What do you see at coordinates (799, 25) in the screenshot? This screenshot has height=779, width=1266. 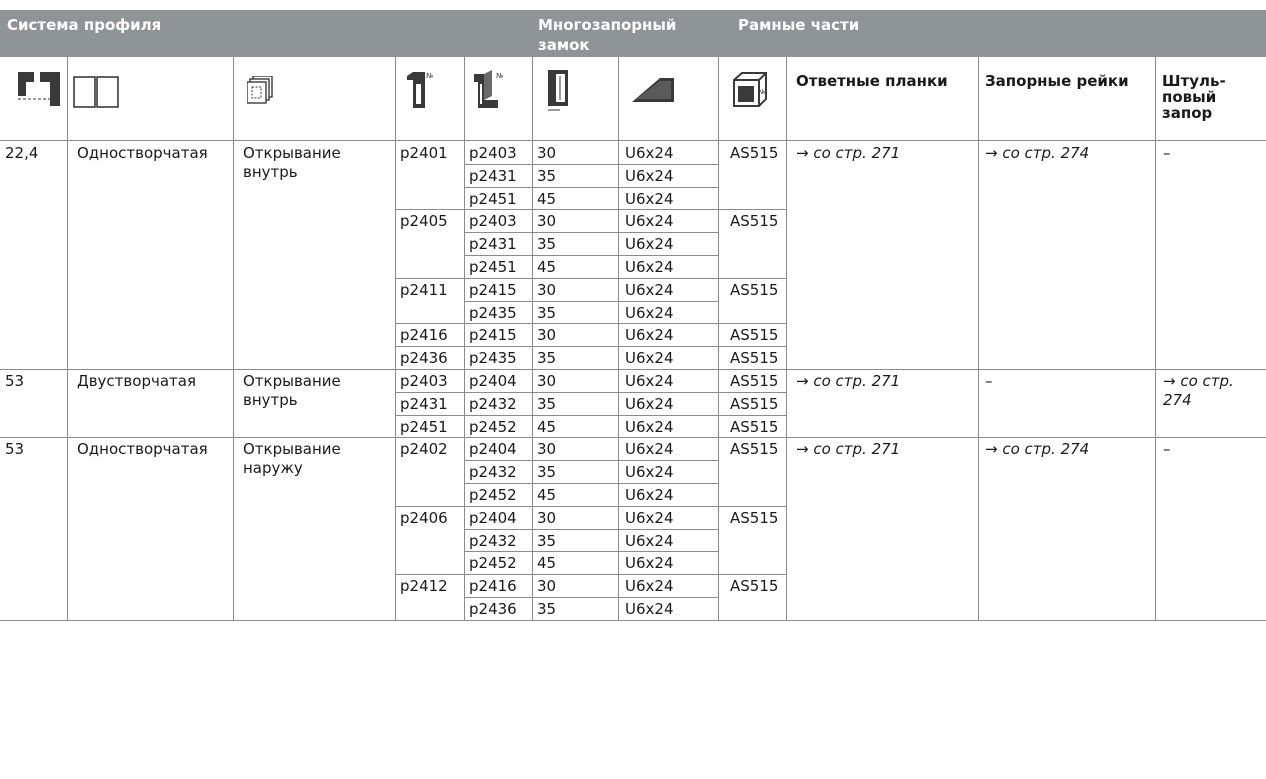 I see `header-frame-parts: Рамные части` at bounding box center [799, 25].